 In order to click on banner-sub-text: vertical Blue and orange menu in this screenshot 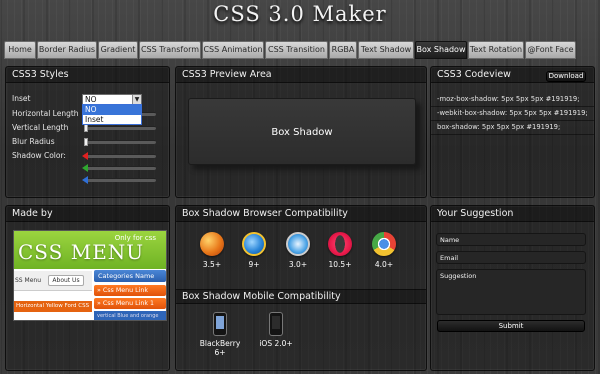, I will do `click(130, 315)`.